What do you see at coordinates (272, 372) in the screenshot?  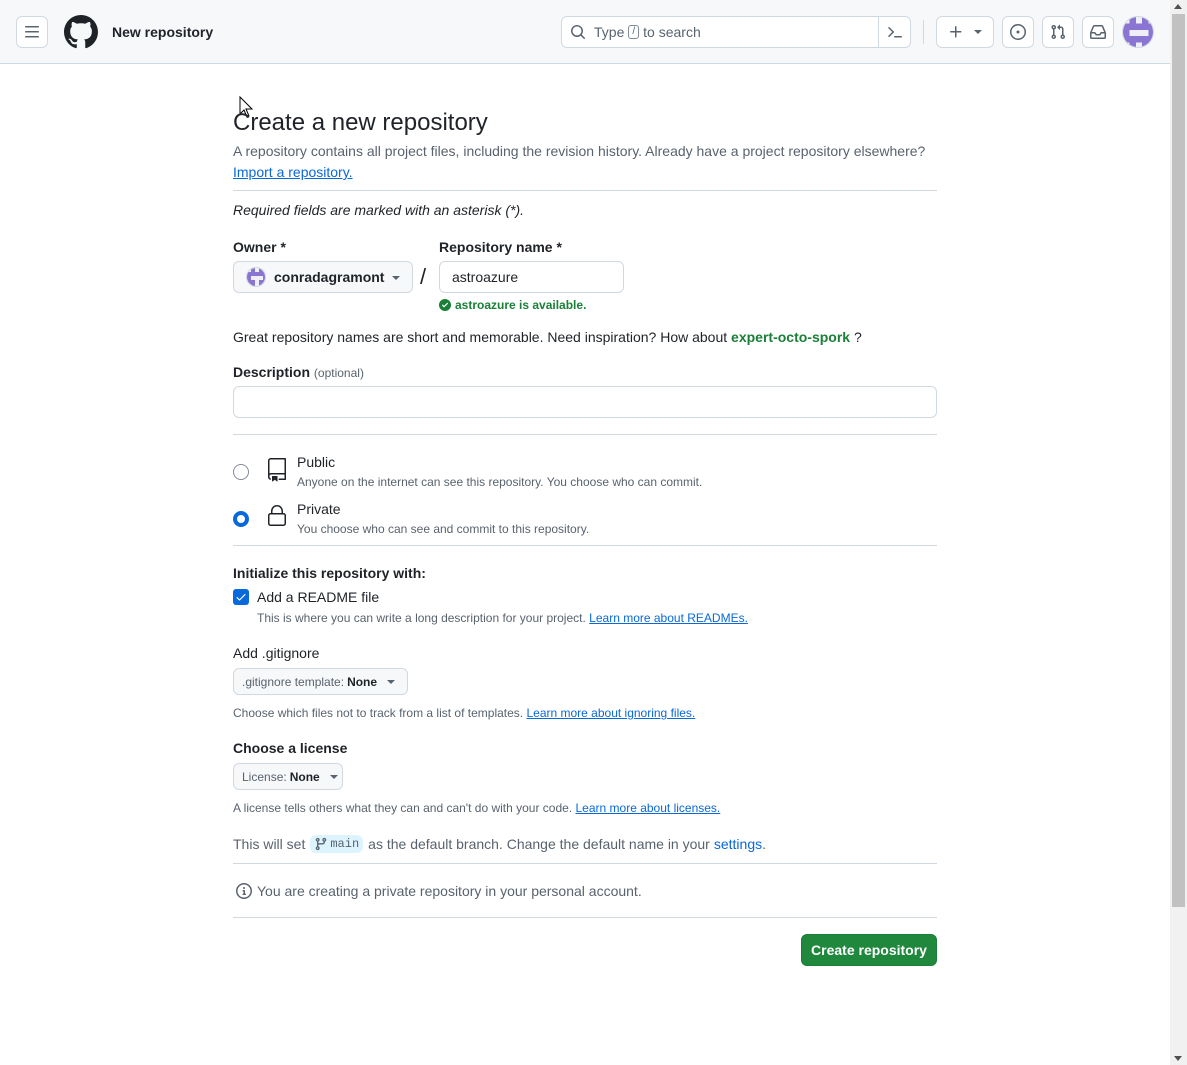 I see `description-label-text: Description` at bounding box center [272, 372].